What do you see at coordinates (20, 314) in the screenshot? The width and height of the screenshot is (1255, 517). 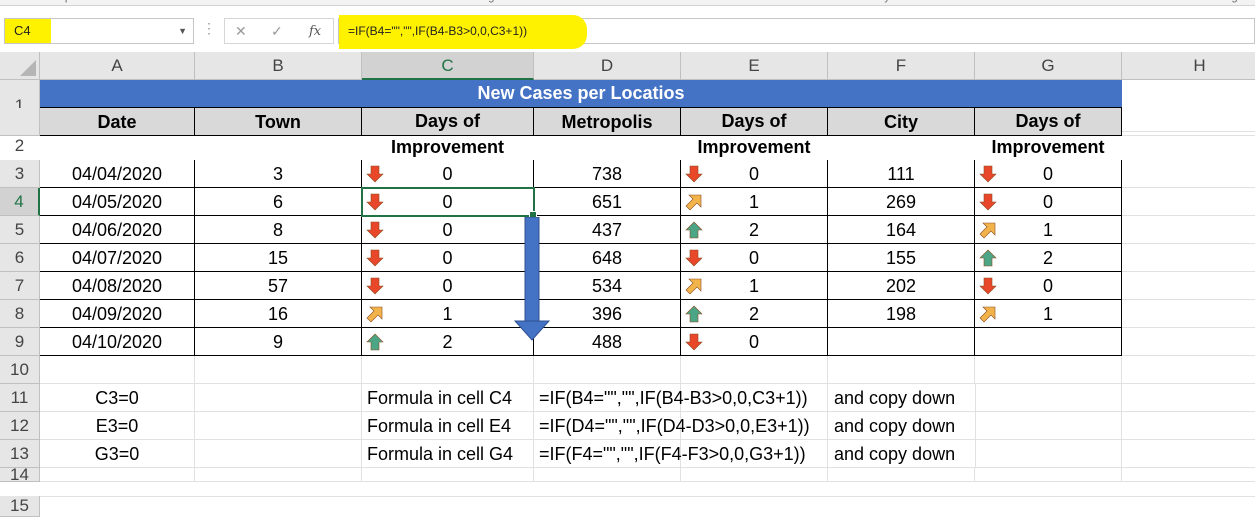 I see `row-header-8: 8` at bounding box center [20, 314].